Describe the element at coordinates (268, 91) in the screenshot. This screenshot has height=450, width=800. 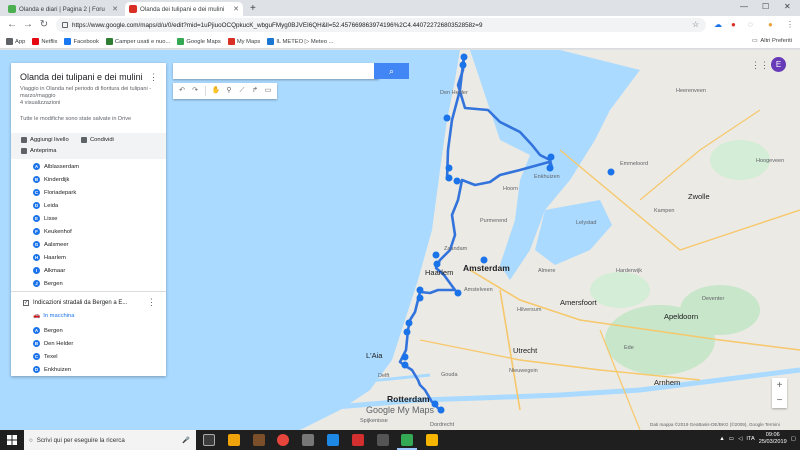
I see `ruler-icon: ▭` at that location.